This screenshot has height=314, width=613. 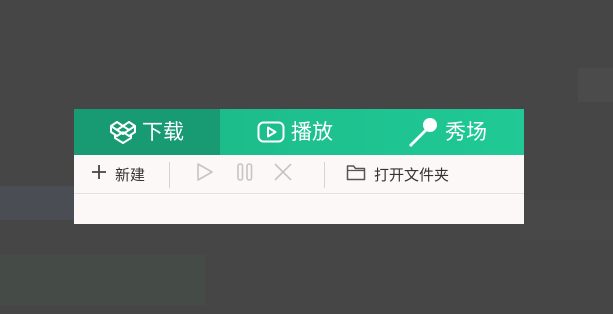 I want to click on play-icon, so click(x=205, y=174).